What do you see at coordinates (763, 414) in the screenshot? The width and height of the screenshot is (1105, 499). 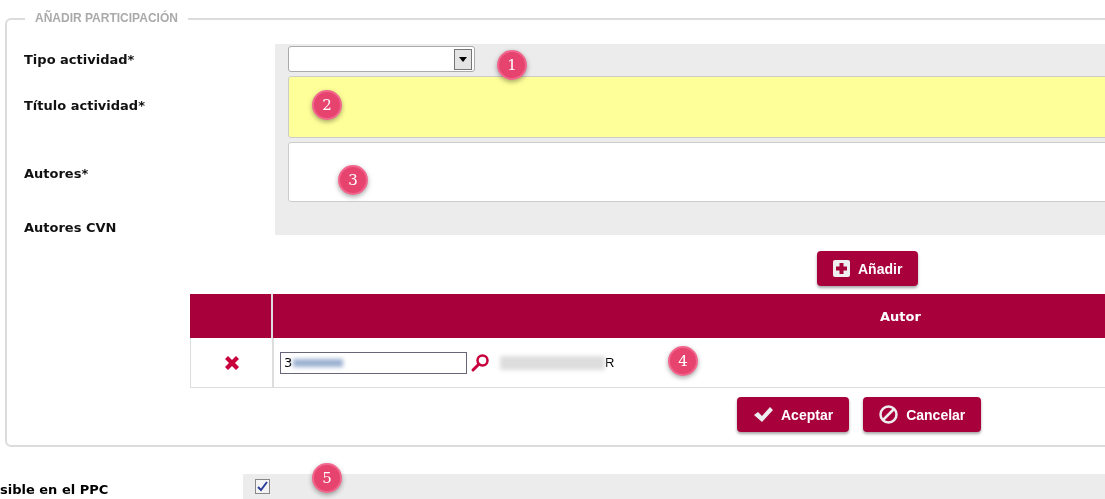 I see `checkmark-icon` at bounding box center [763, 414].